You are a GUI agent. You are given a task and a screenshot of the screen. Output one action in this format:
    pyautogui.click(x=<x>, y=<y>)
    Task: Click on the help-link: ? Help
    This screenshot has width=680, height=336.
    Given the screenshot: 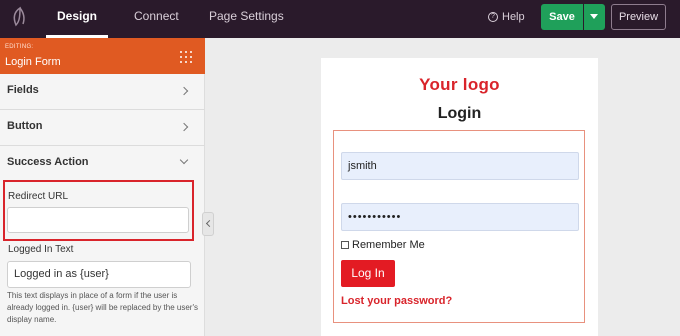 What is the action you would take?
    pyautogui.click(x=506, y=17)
    